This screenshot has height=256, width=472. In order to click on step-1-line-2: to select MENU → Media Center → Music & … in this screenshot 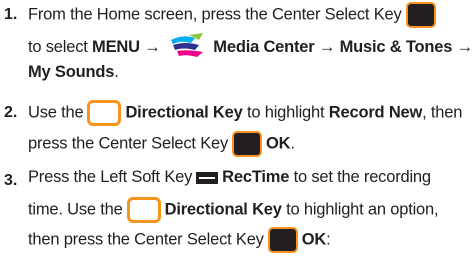, I will do `click(250, 47)`.